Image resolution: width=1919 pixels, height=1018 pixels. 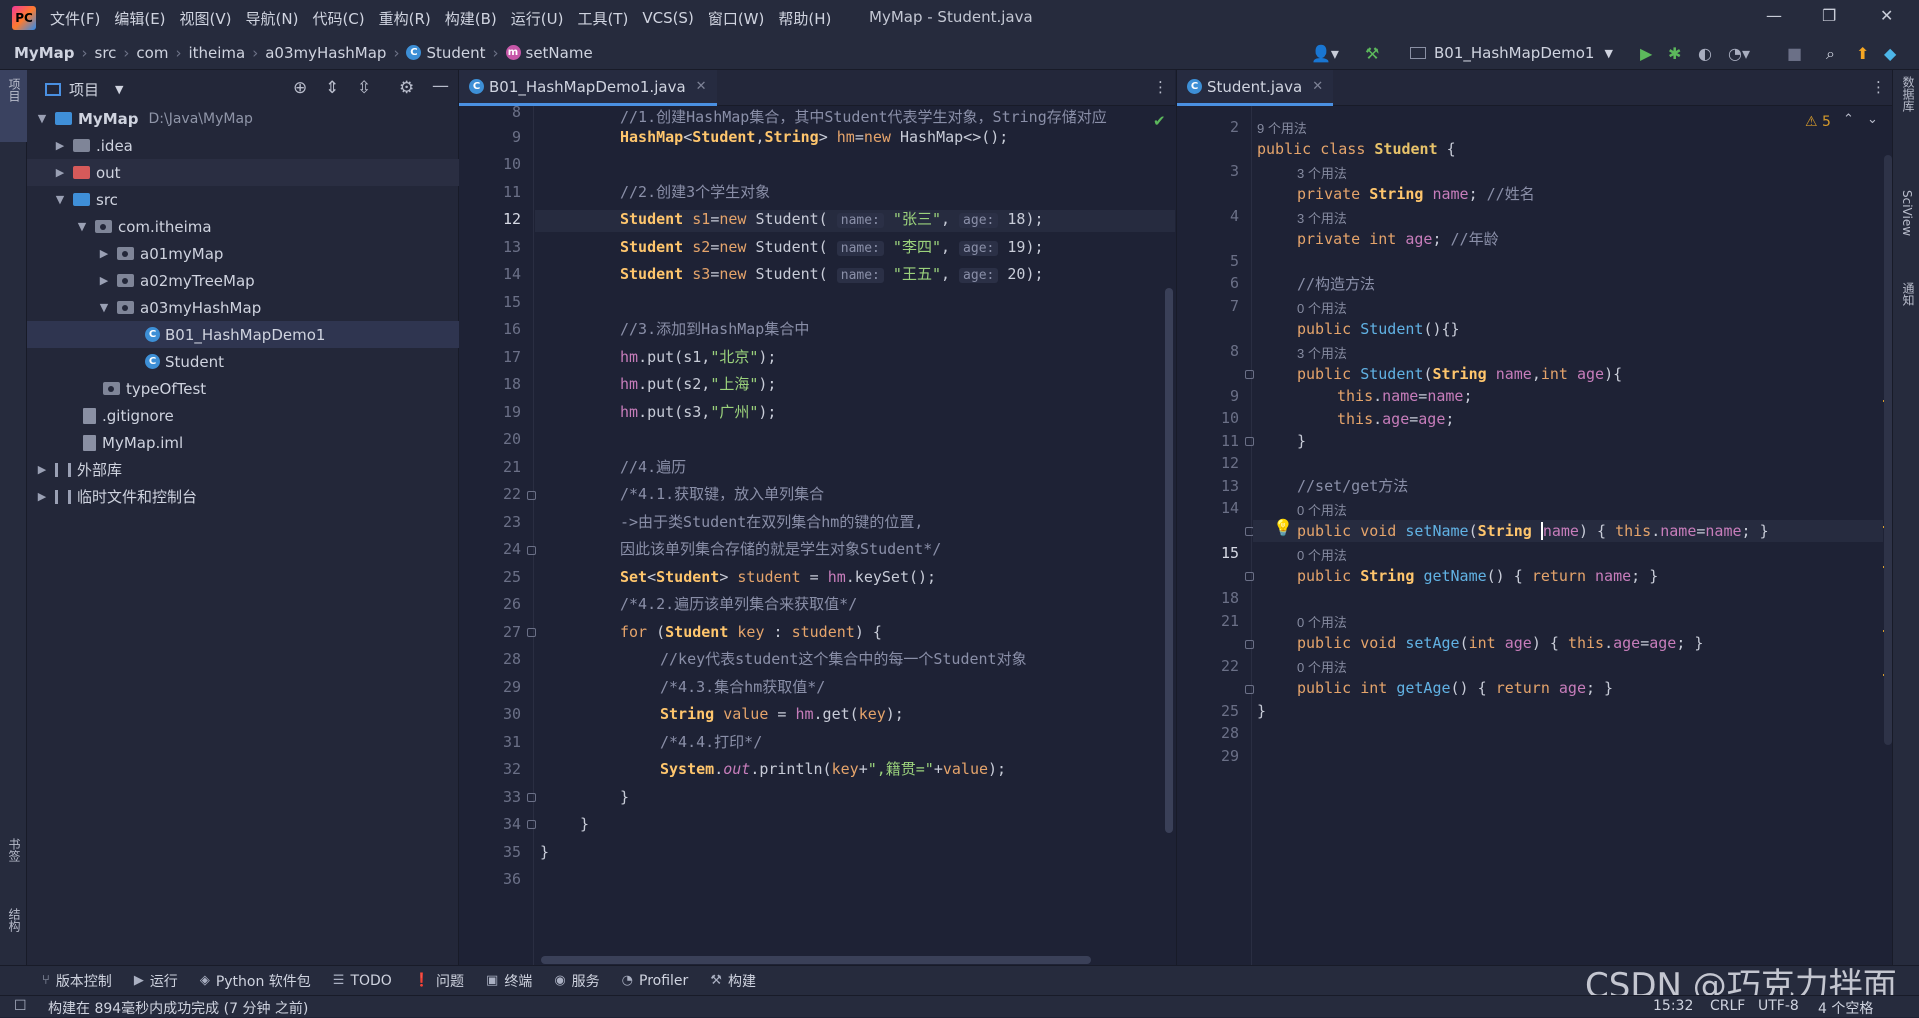 What do you see at coordinates (243, 280) in the screenshot?
I see `tree-item-a02mytreemap: ▶ a02myTreeMap` at bounding box center [243, 280].